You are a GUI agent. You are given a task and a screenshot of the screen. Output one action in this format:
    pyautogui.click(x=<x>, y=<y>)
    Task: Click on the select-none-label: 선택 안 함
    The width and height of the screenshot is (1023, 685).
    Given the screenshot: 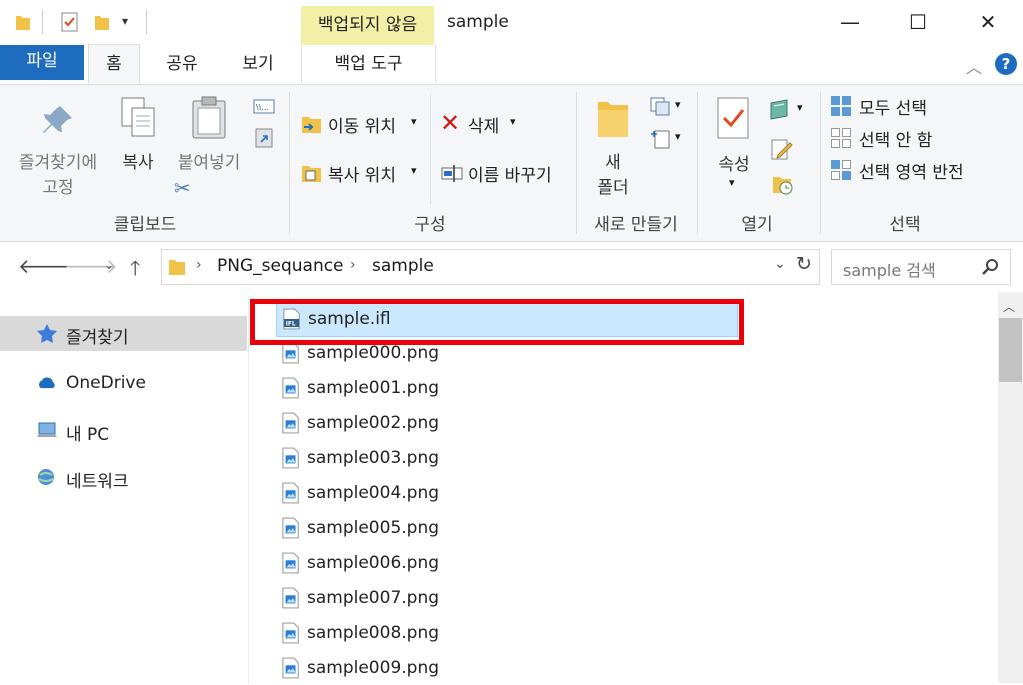 What is the action you would take?
    pyautogui.click(x=896, y=141)
    